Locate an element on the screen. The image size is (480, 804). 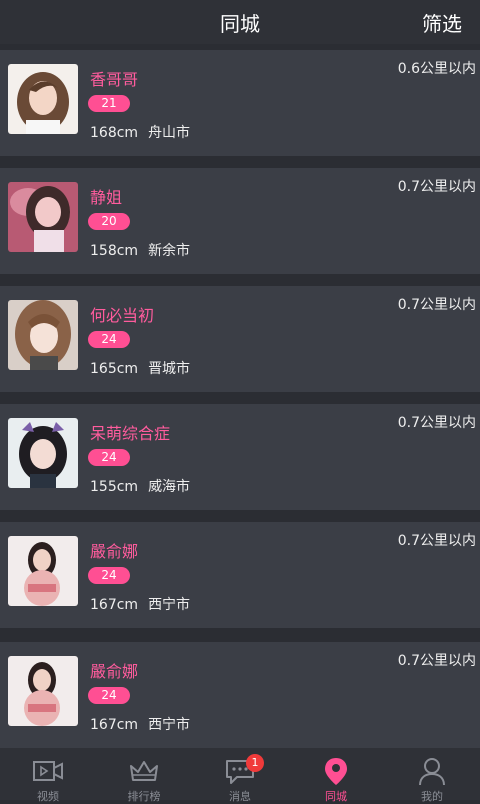
tab-messages: 1 消息 is located at coordinates (240, 775).